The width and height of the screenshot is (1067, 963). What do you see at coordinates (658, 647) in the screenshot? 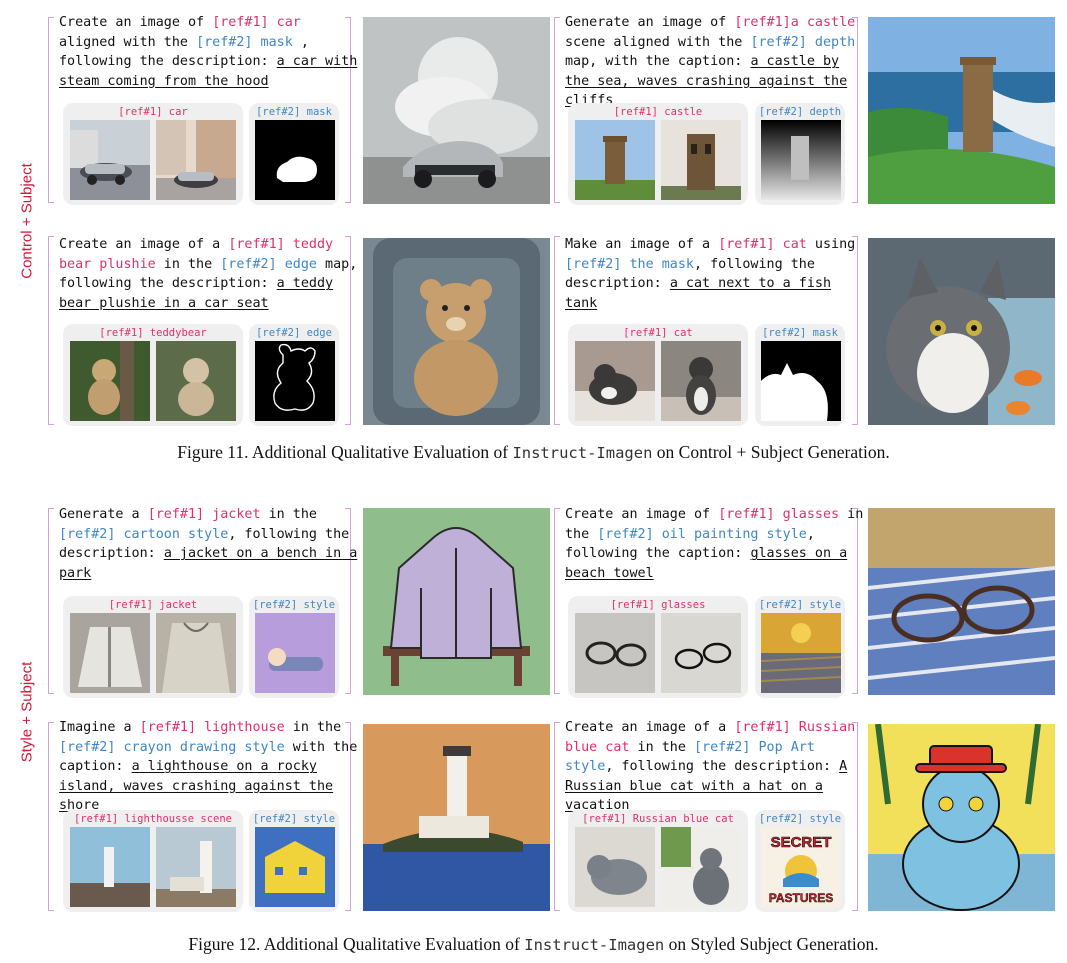
I see `ref1-card: [ref#1] glasses` at bounding box center [658, 647].